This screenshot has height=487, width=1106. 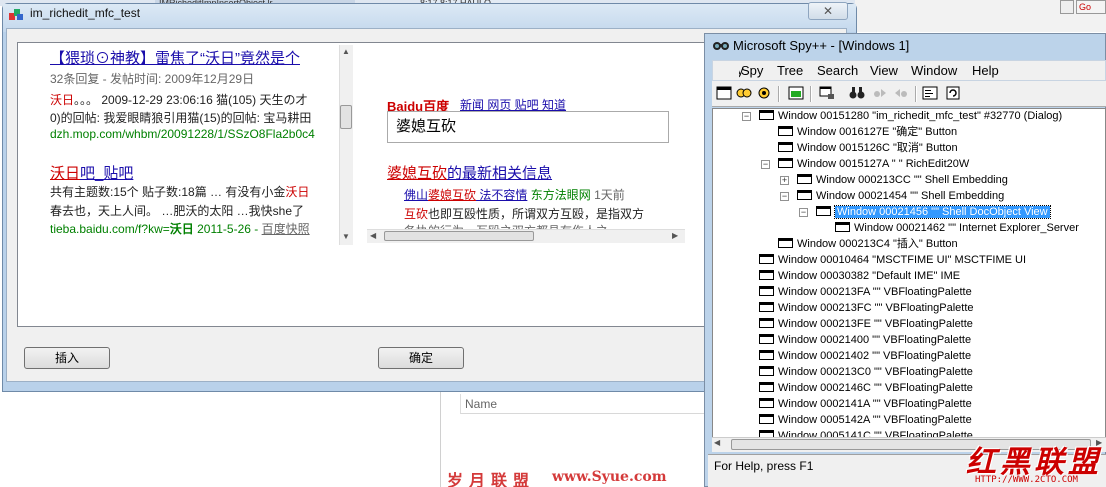 I want to click on background-go-button: Go, so click(x=1091, y=7).